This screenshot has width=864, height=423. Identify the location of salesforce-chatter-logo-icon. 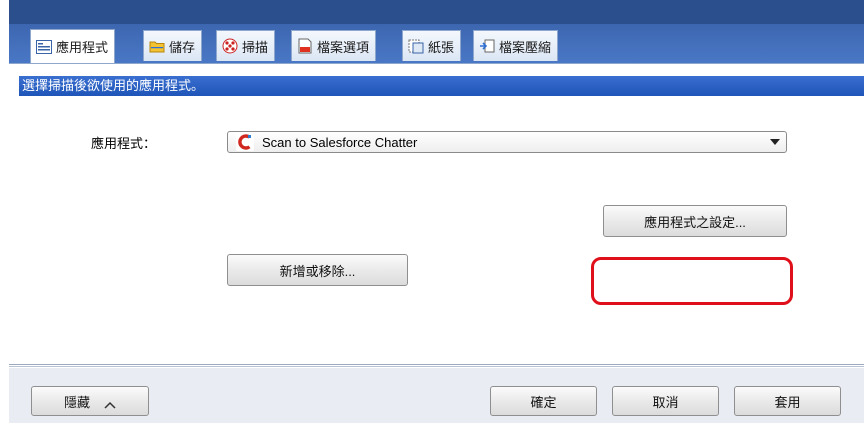
(245, 142).